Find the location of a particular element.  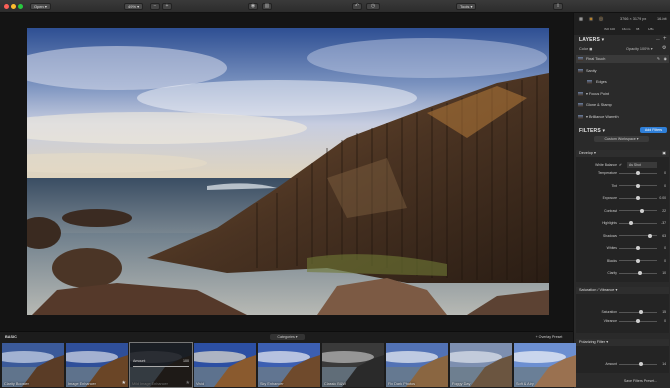

slider-row: Blacks 0 is located at coordinates (622, 261).